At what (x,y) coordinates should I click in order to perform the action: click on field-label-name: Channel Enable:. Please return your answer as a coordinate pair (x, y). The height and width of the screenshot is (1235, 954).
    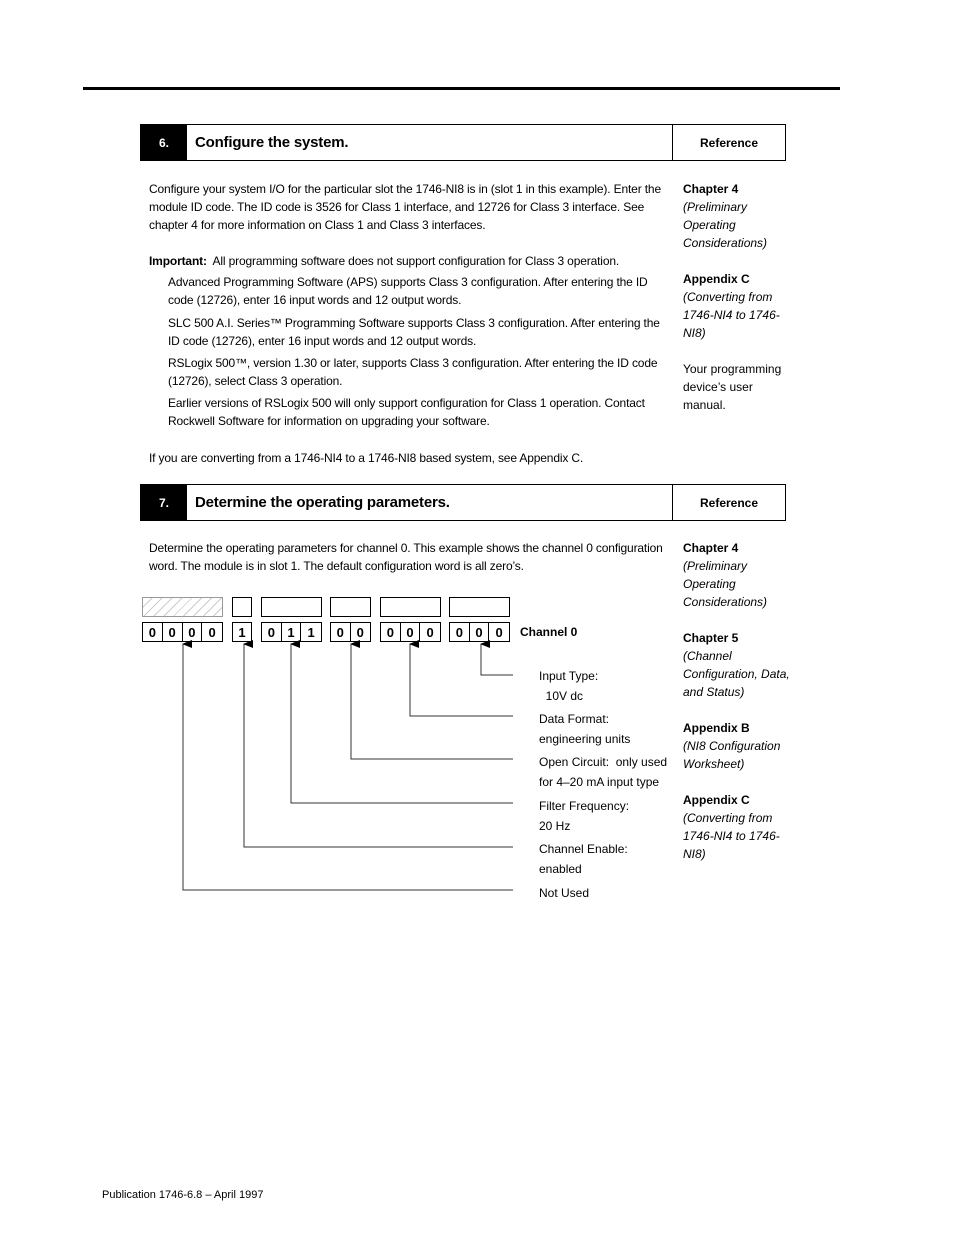
    Looking at the image, I should click on (583, 849).